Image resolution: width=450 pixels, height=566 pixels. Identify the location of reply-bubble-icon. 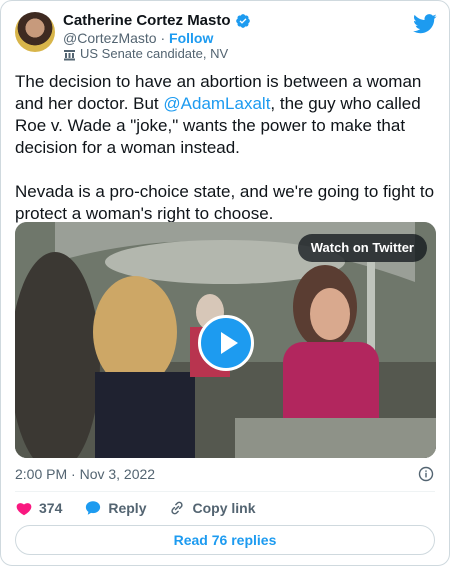
(93, 508).